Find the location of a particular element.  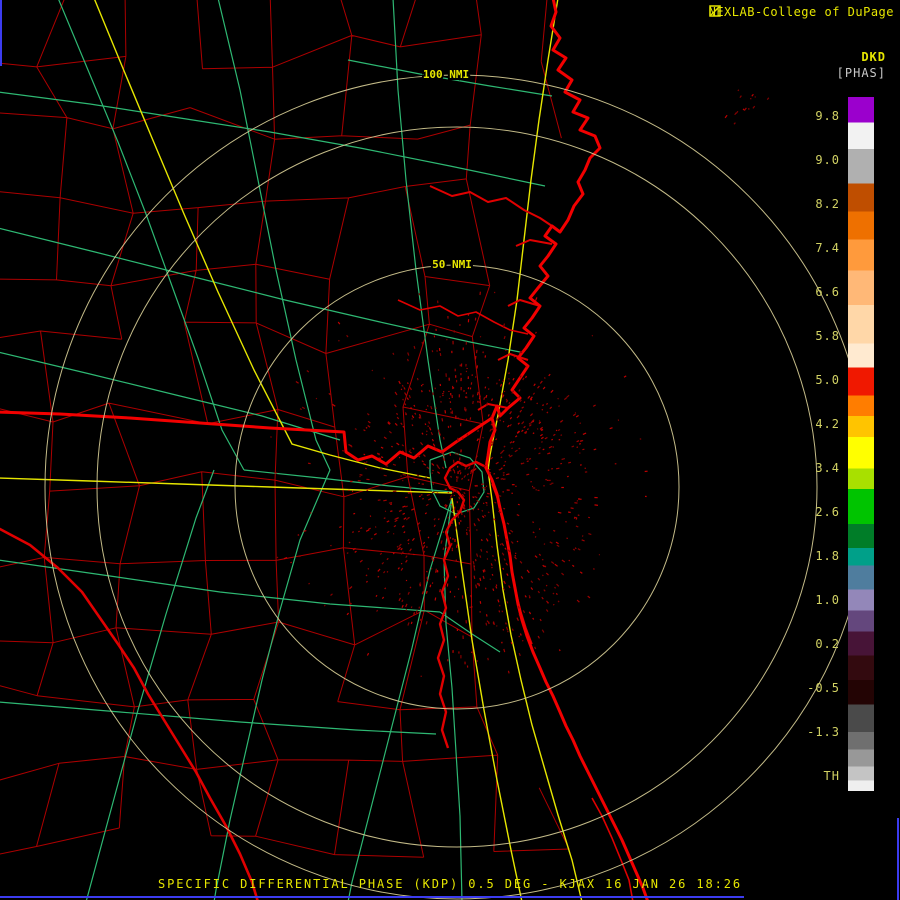

colorbar-tick: 6.6 is located at coordinates (827, 292).